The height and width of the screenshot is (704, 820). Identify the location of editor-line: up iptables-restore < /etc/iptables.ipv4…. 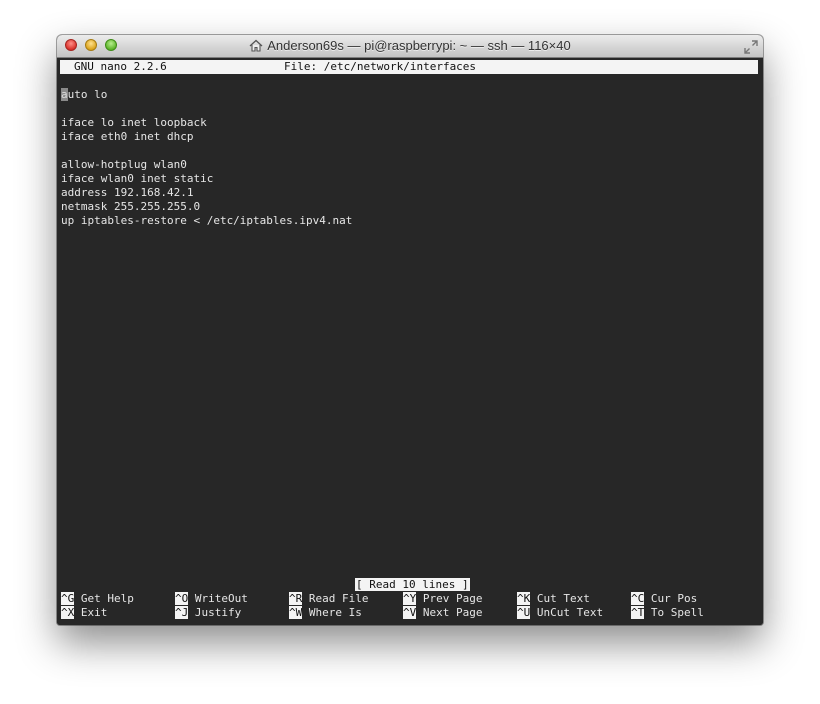
(206, 221).